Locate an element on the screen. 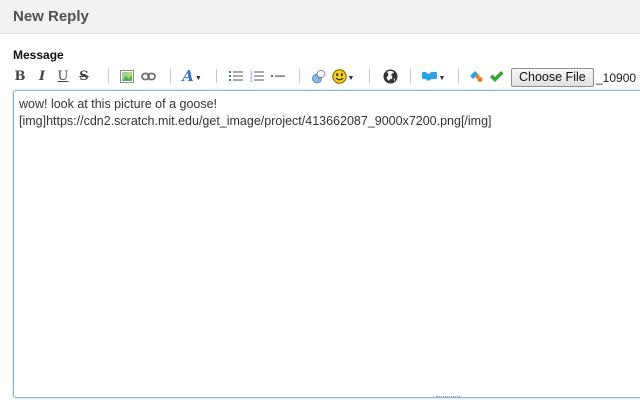 The width and height of the screenshot is (640, 400). image-icon is located at coordinates (127, 76).